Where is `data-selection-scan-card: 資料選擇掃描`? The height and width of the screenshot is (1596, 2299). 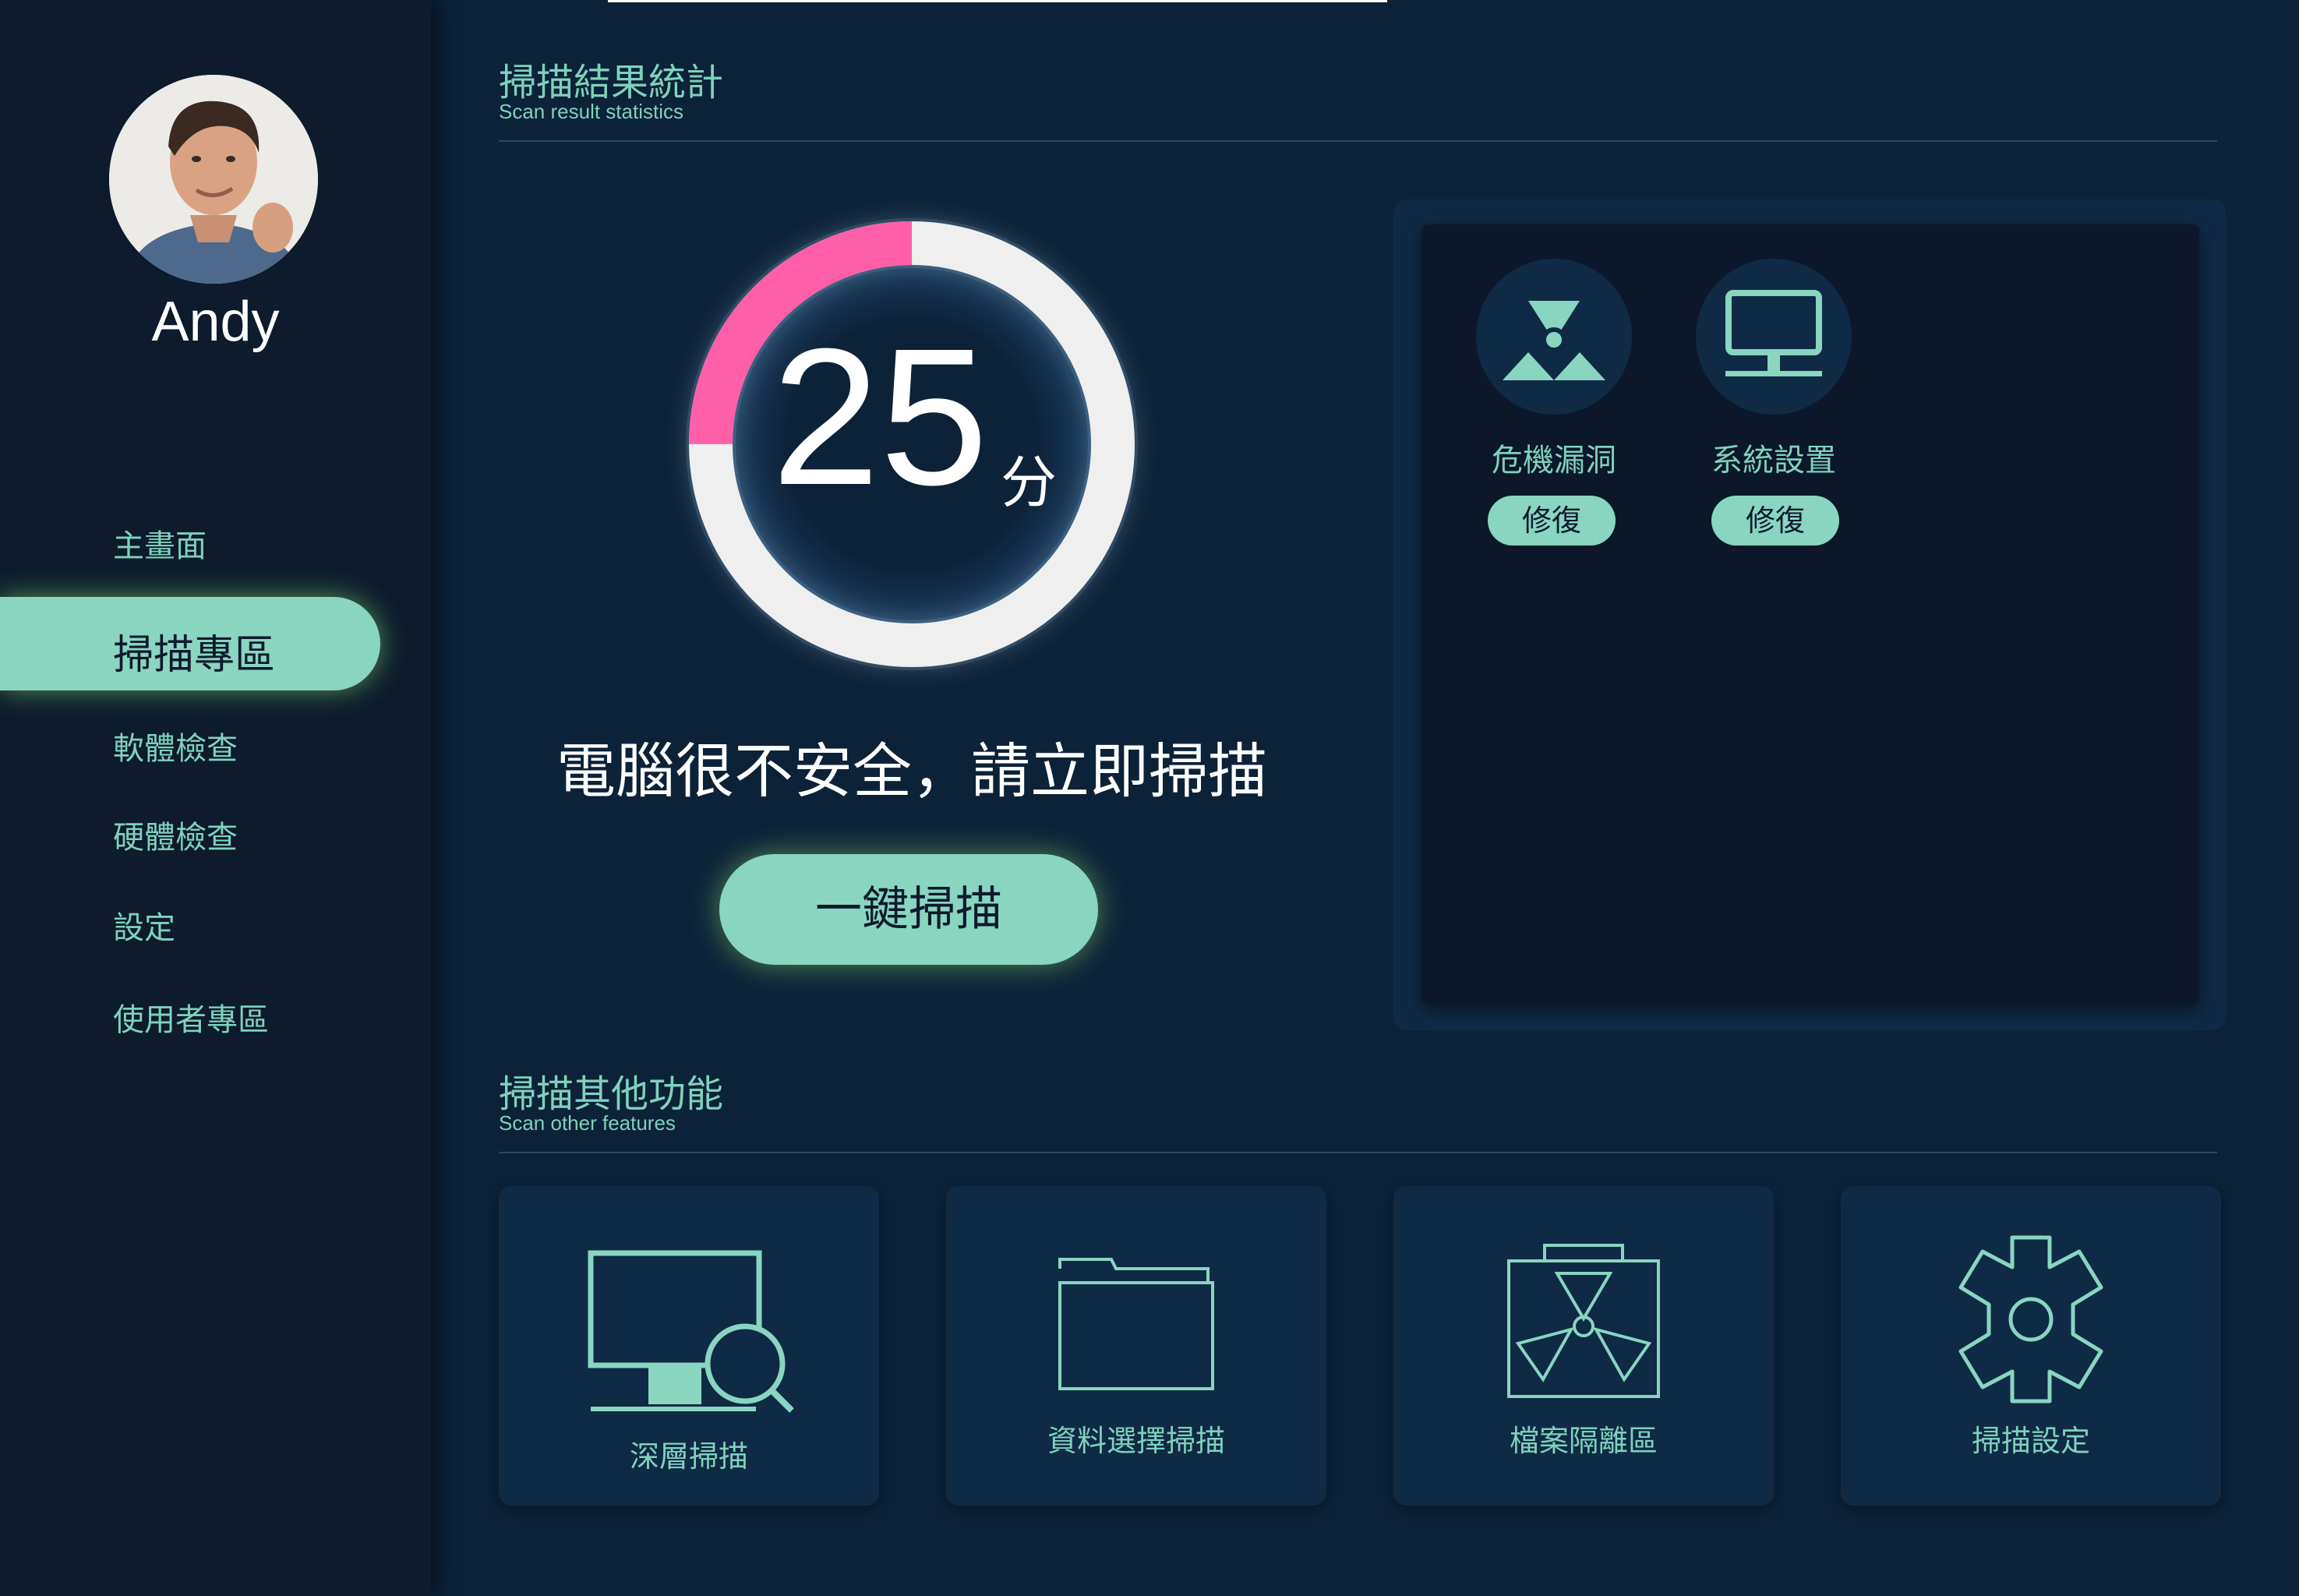
data-selection-scan-card: 資料選擇掃描 is located at coordinates (1136, 1346).